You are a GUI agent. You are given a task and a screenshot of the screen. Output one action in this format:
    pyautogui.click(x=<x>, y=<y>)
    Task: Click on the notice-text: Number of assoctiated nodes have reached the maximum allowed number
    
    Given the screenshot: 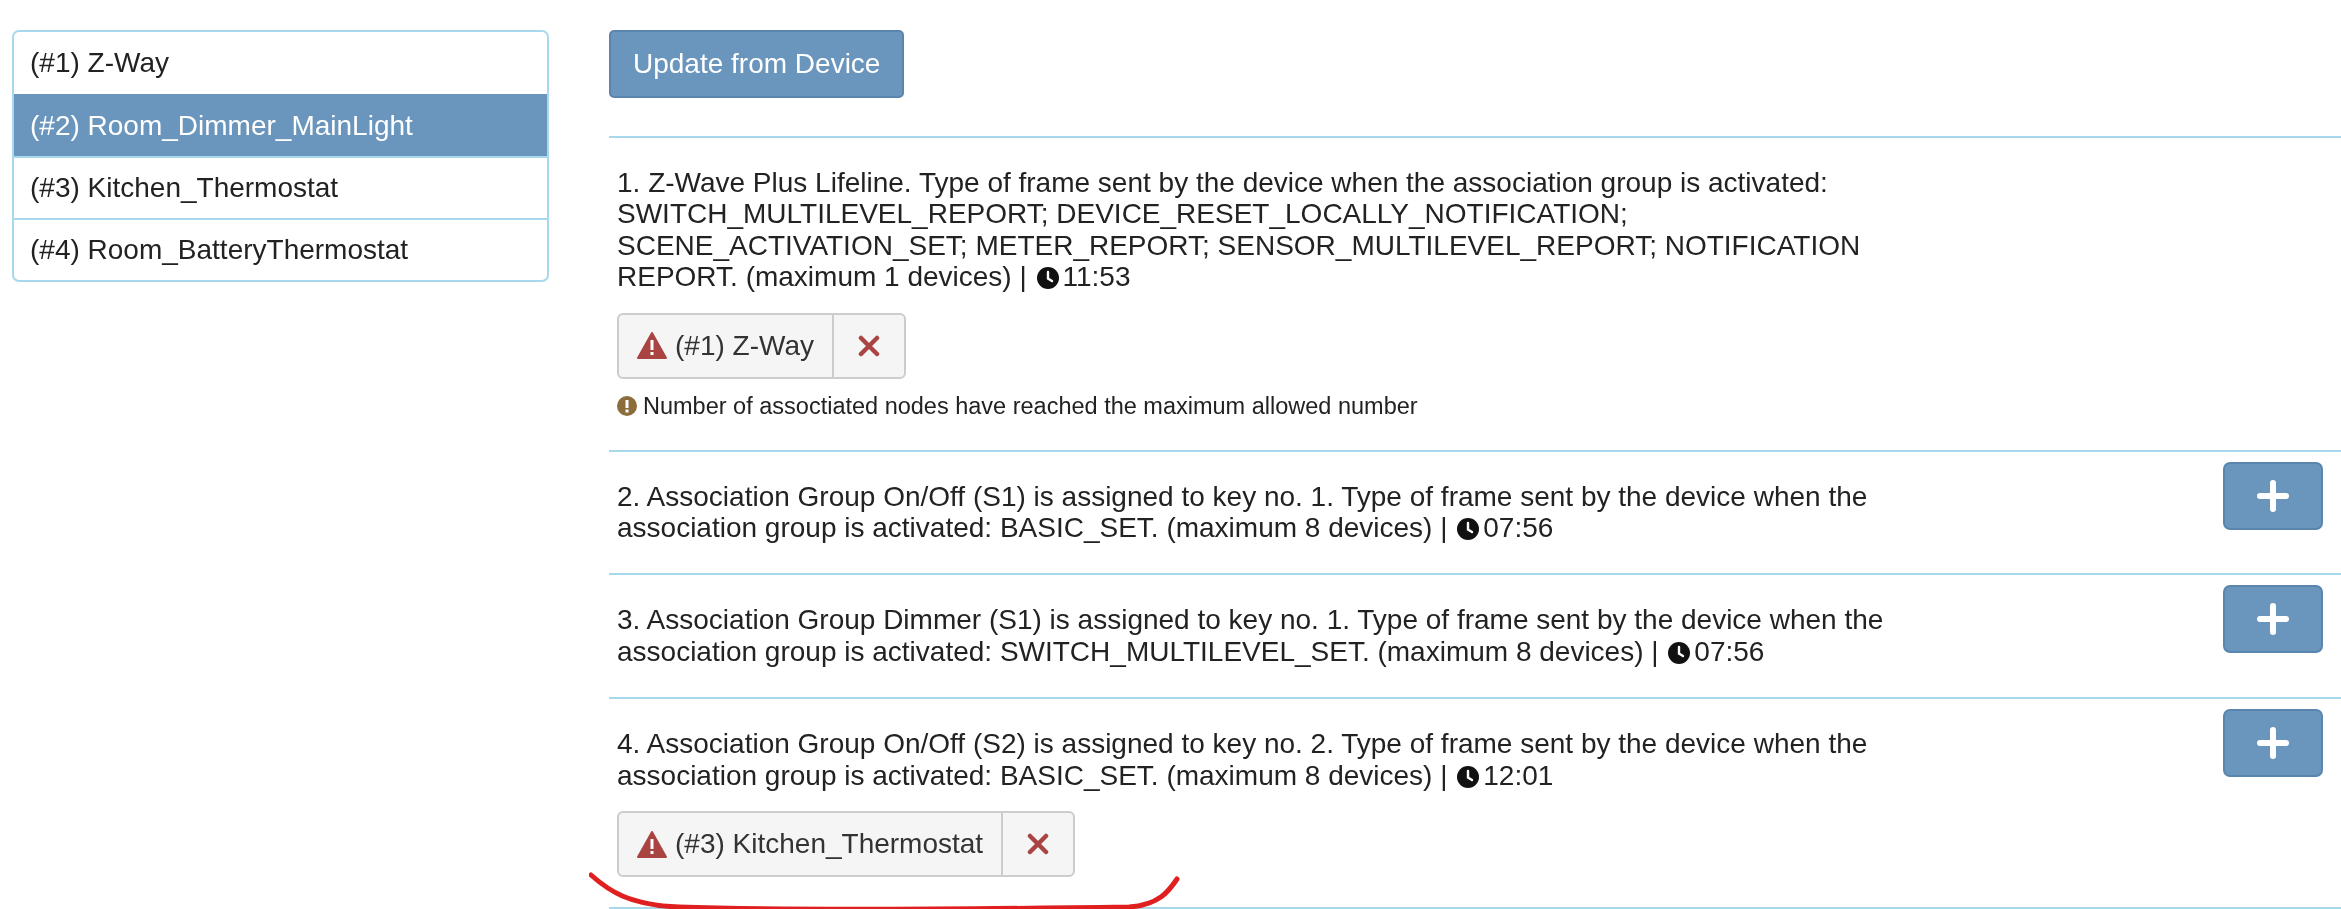 What is the action you would take?
    pyautogui.click(x=1030, y=406)
    